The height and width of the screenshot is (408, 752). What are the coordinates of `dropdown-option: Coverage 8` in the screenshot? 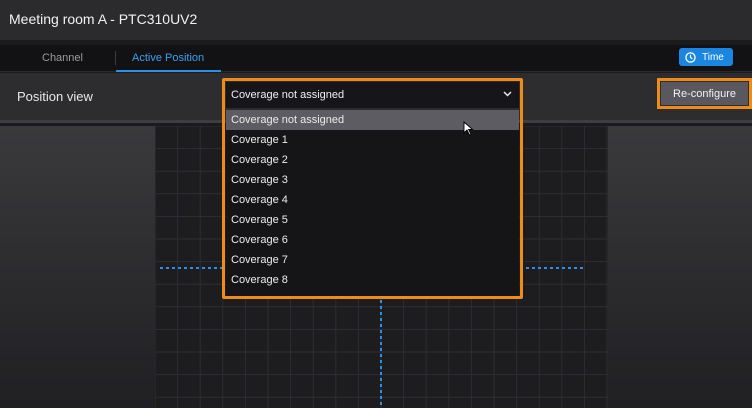 It's located at (372, 280).